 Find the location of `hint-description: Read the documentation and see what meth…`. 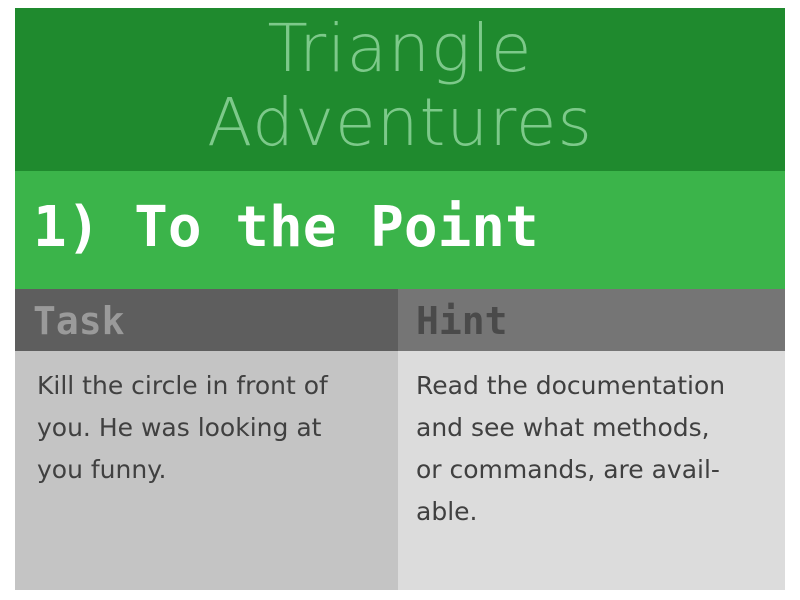

hint-description: Read the documentation and see what meth… is located at coordinates (591, 449).